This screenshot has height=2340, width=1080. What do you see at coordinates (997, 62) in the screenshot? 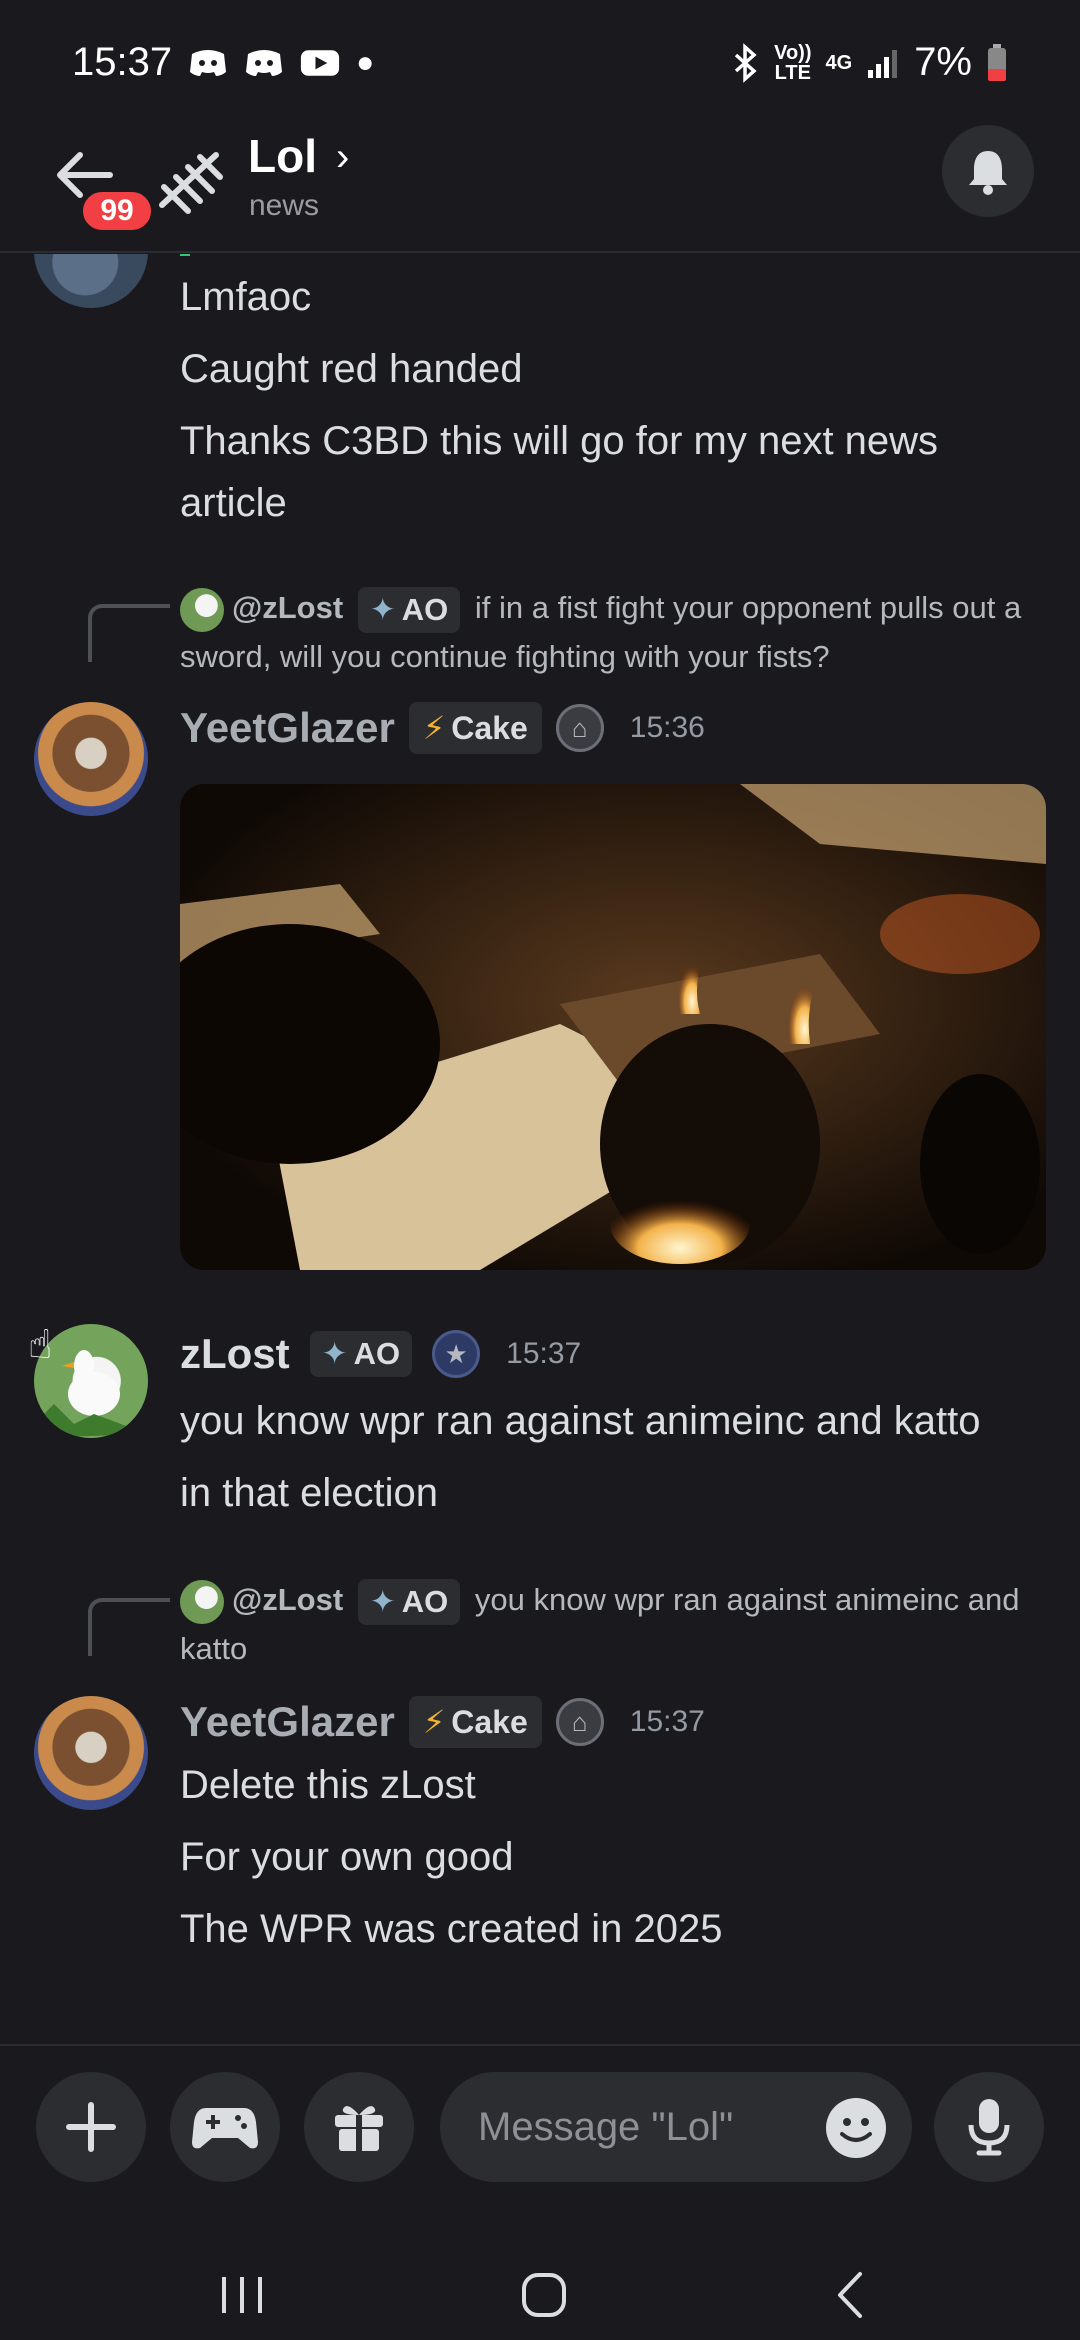
I see `battery-low-icon` at bounding box center [997, 62].